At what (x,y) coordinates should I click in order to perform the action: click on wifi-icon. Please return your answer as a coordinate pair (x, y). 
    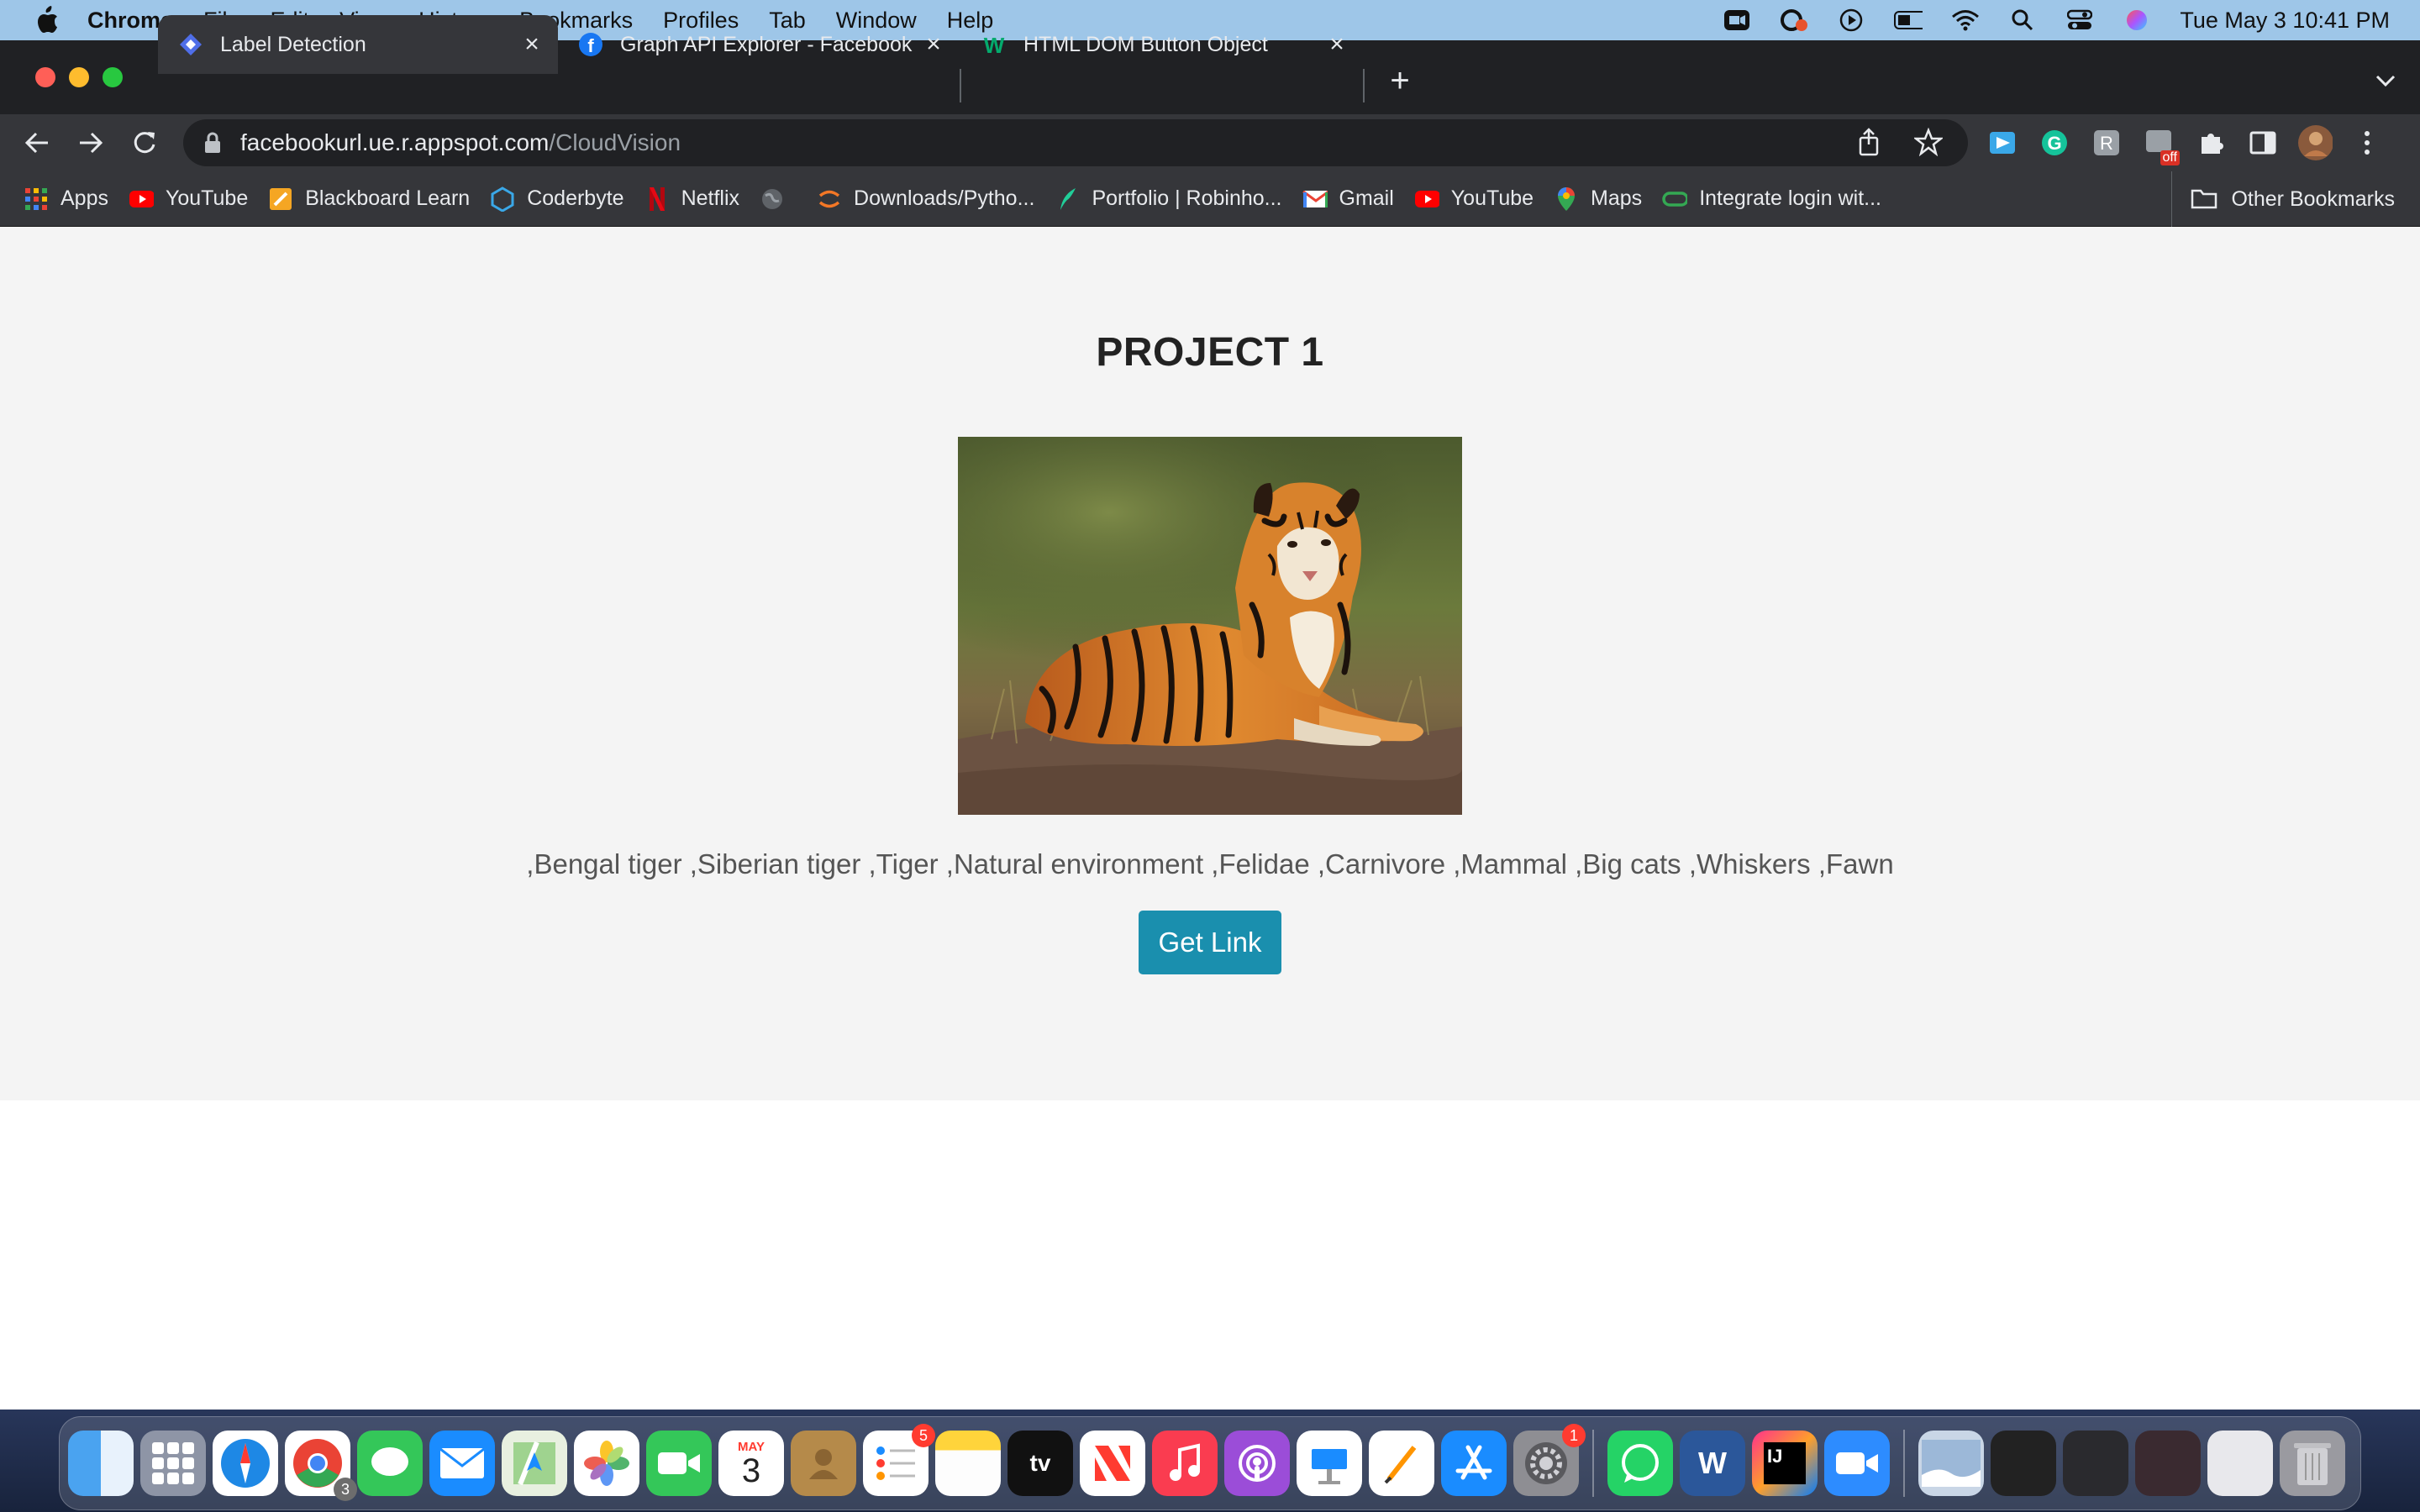
    Looking at the image, I should click on (1966, 20).